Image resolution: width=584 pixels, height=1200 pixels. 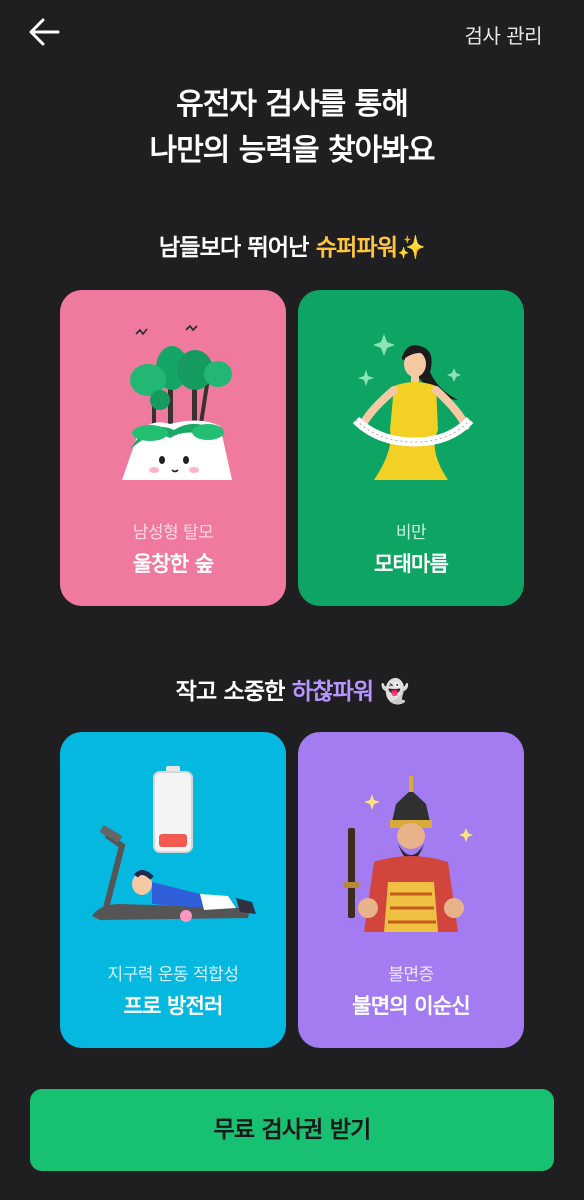 I want to click on card-hair-loss: 남성형 탈모 울창한 숲, so click(x=173, y=448).